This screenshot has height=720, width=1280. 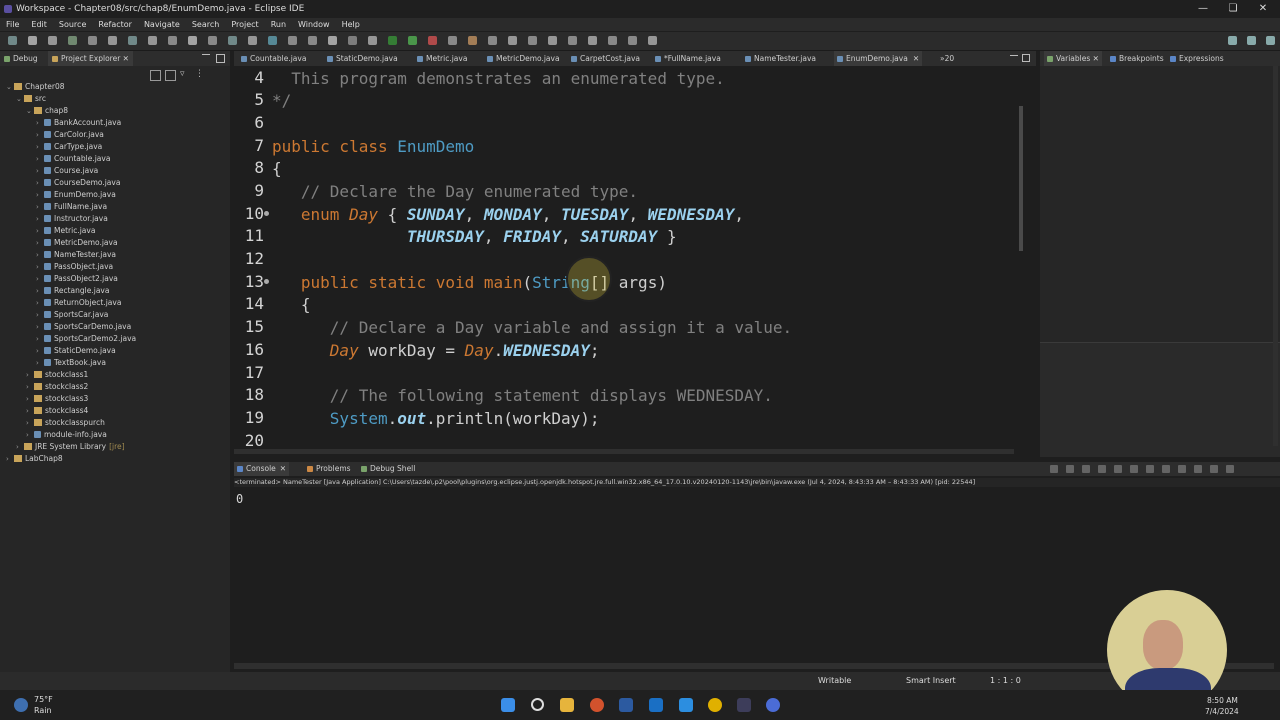 What do you see at coordinates (70, 135) in the screenshot?
I see `tree-file: › CarColor.java` at bounding box center [70, 135].